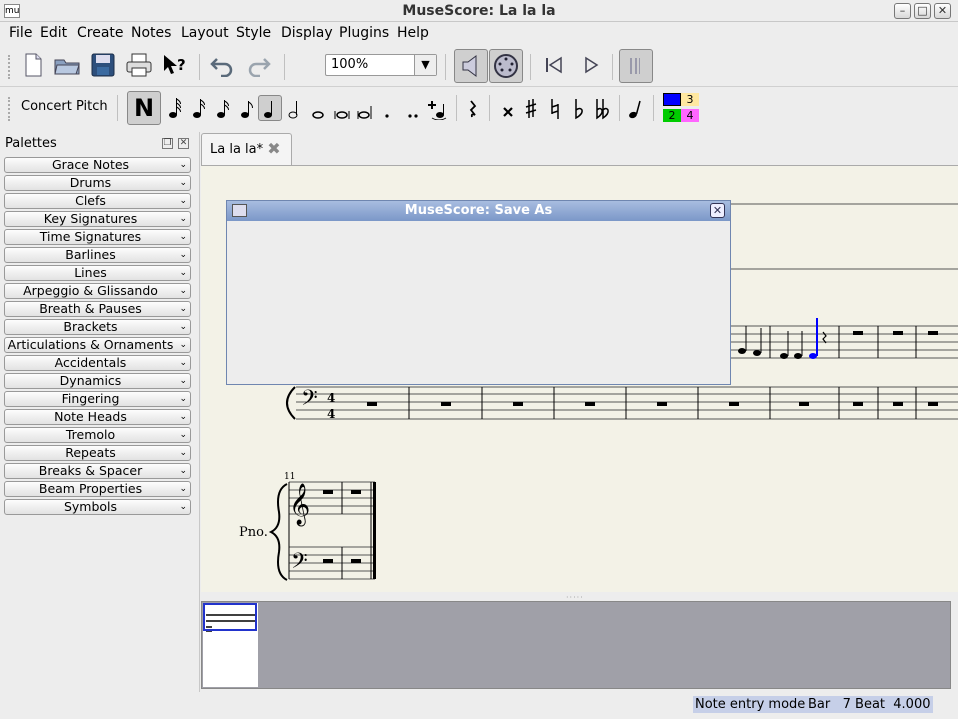 The height and width of the screenshot is (719, 958). Describe the element at coordinates (690, 115) in the screenshot. I see `voice-4-button: 4` at that location.